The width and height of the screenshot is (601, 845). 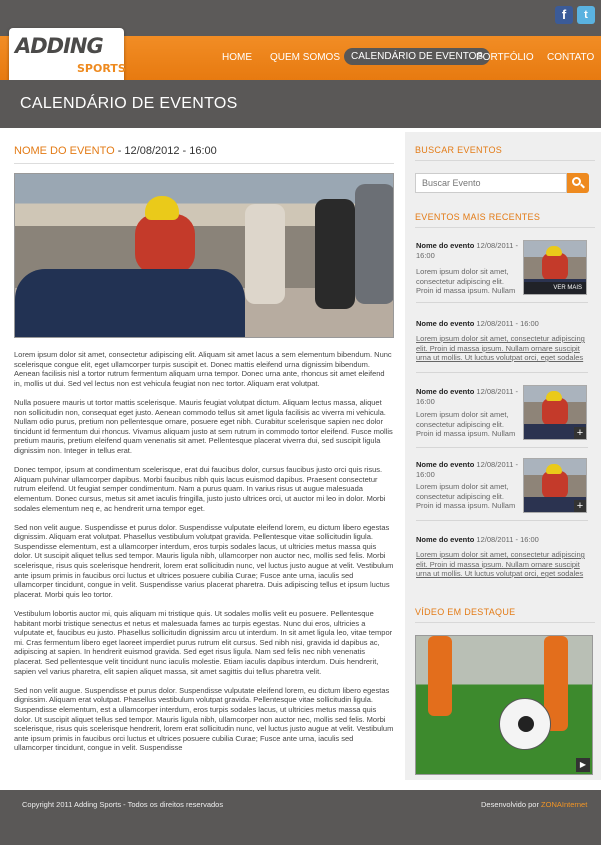 I want to click on play-icon: ▶, so click(x=583, y=765).